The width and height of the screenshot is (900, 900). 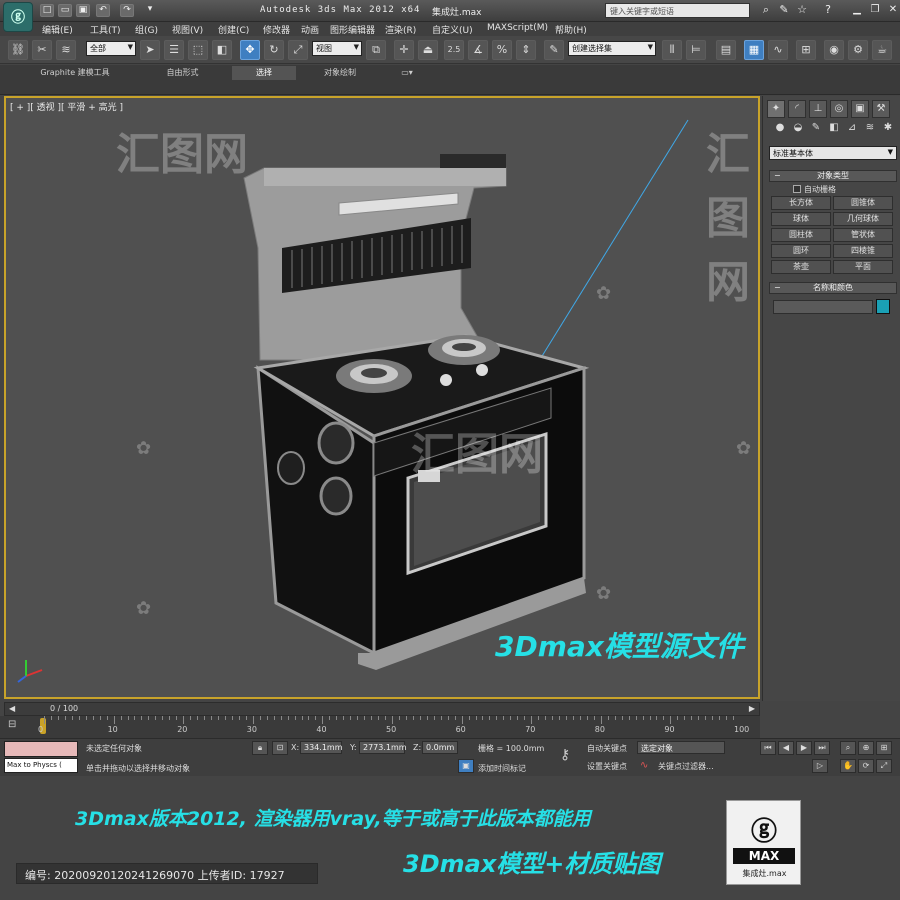 What do you see at coordinates (12, 724) in the screenshot?
I see `mini-curve-editor-icon: ⊟` at bounding box center [12, 724].